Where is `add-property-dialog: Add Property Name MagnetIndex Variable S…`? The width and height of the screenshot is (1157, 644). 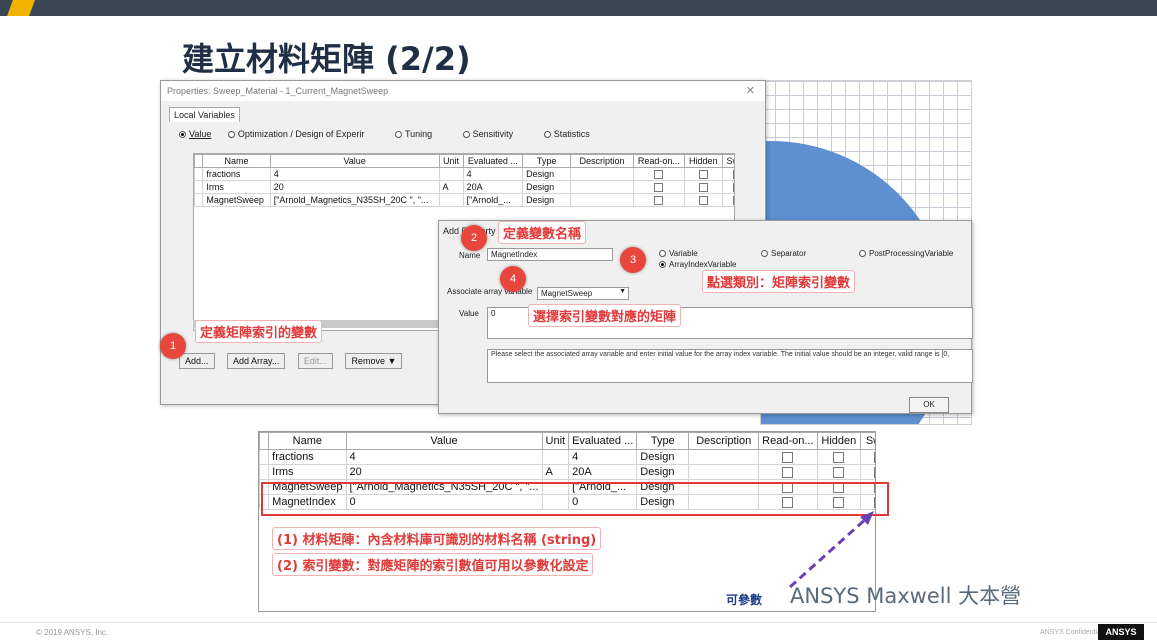
add-property-dialog: Add Property Name MagnetIndex Variable S… is located at coordinates (705, 317).